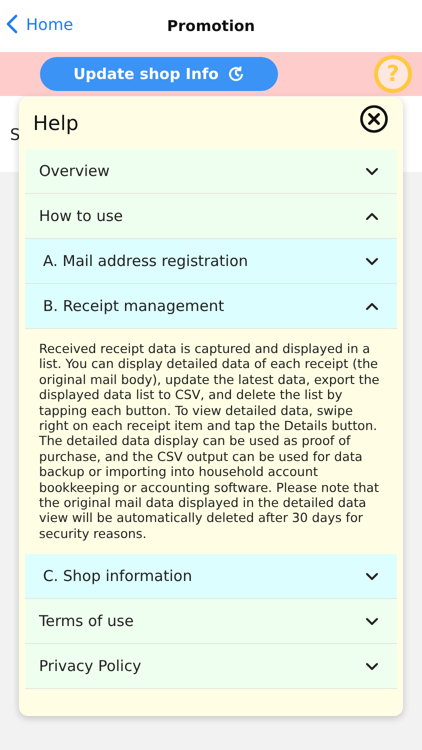 This screenshot has width=422, height=750. I want to click on dialog-title: Help, so click(56, 123).